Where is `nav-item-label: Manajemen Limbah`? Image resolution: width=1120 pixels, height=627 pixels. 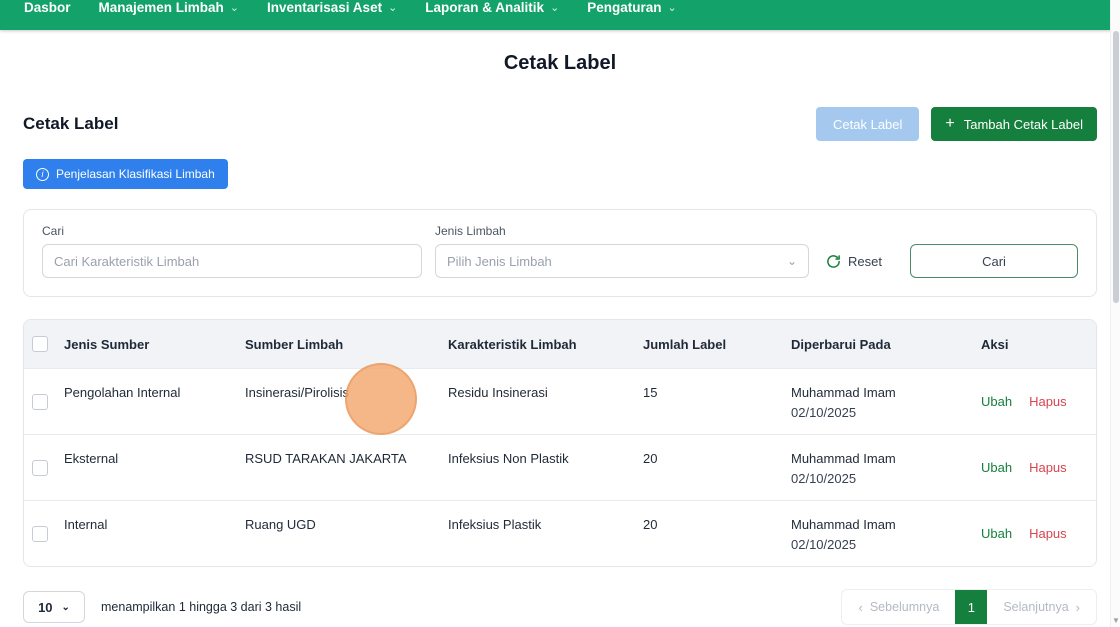 nav-item-label: Manajemen Limbah is located at coordinates (161, 7).